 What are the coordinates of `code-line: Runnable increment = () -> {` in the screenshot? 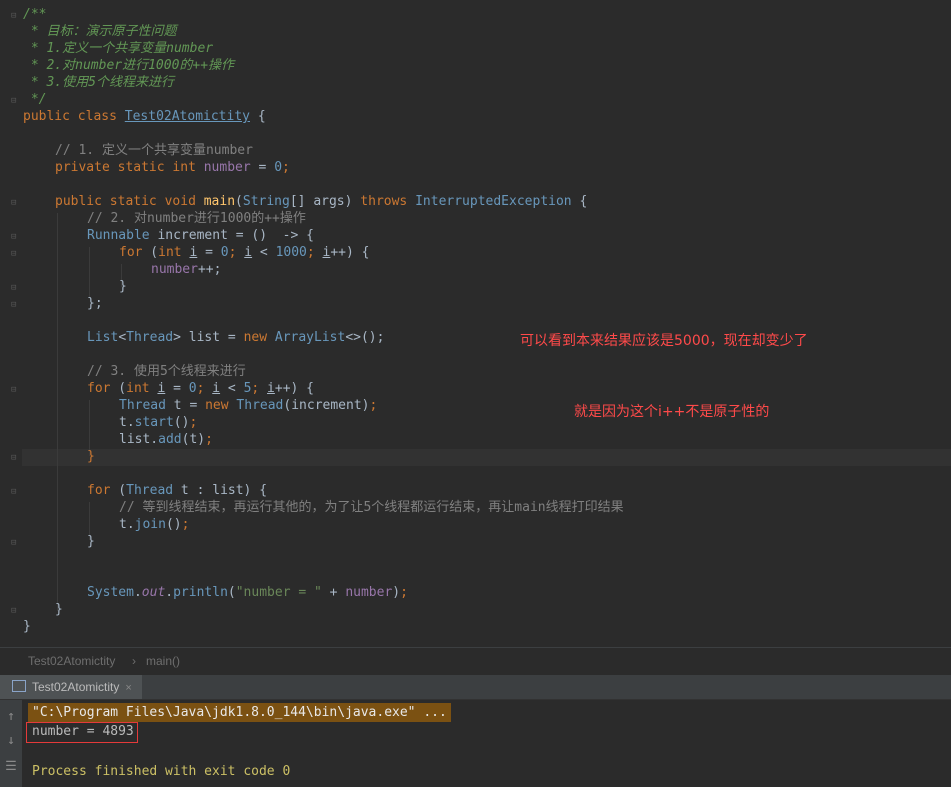 It's located at (200, 235).